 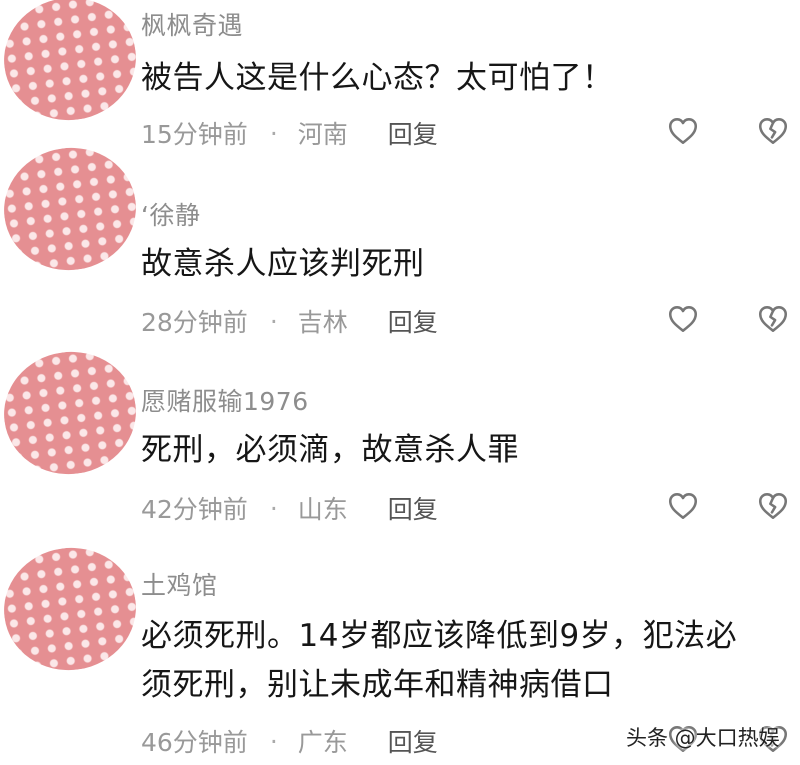 I want to click on watermark: 头条 @大口热娱, so click(x=703, y=738).